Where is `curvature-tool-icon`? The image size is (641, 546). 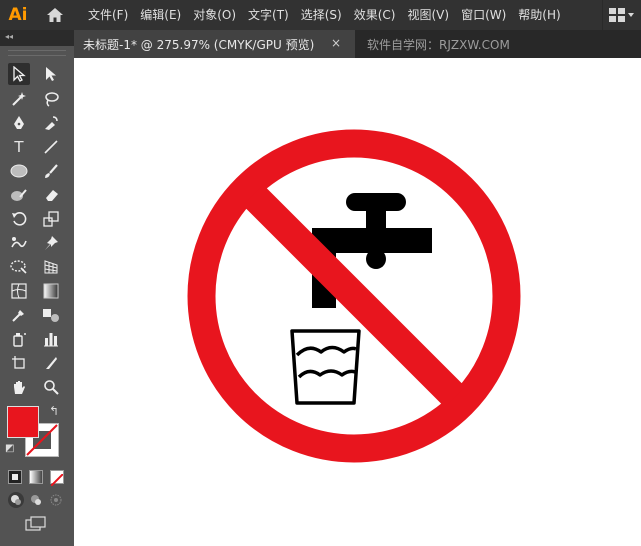
curvature-tool-icon is located at coordinates (51, 123).